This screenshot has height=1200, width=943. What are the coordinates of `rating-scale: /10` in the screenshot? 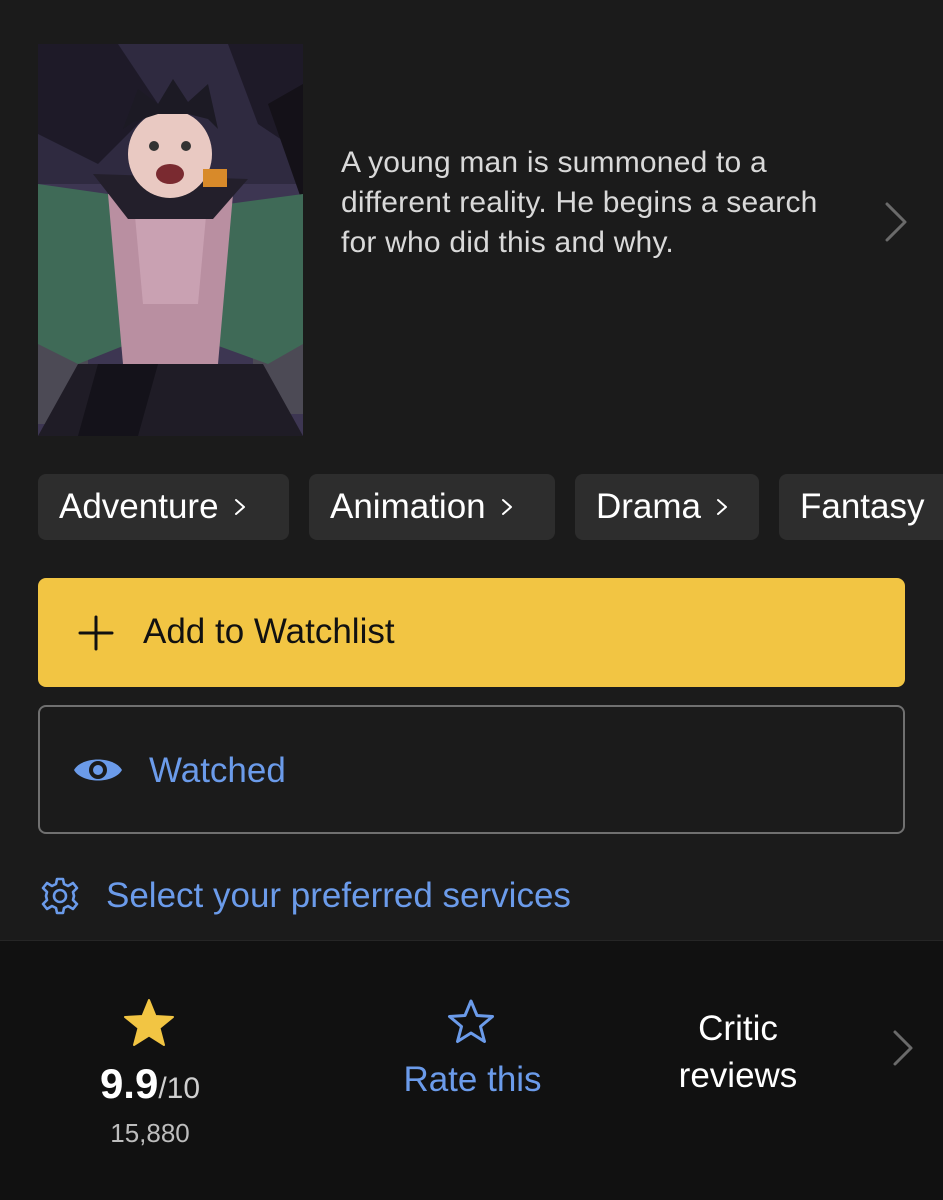 It's located at (179, 1088).